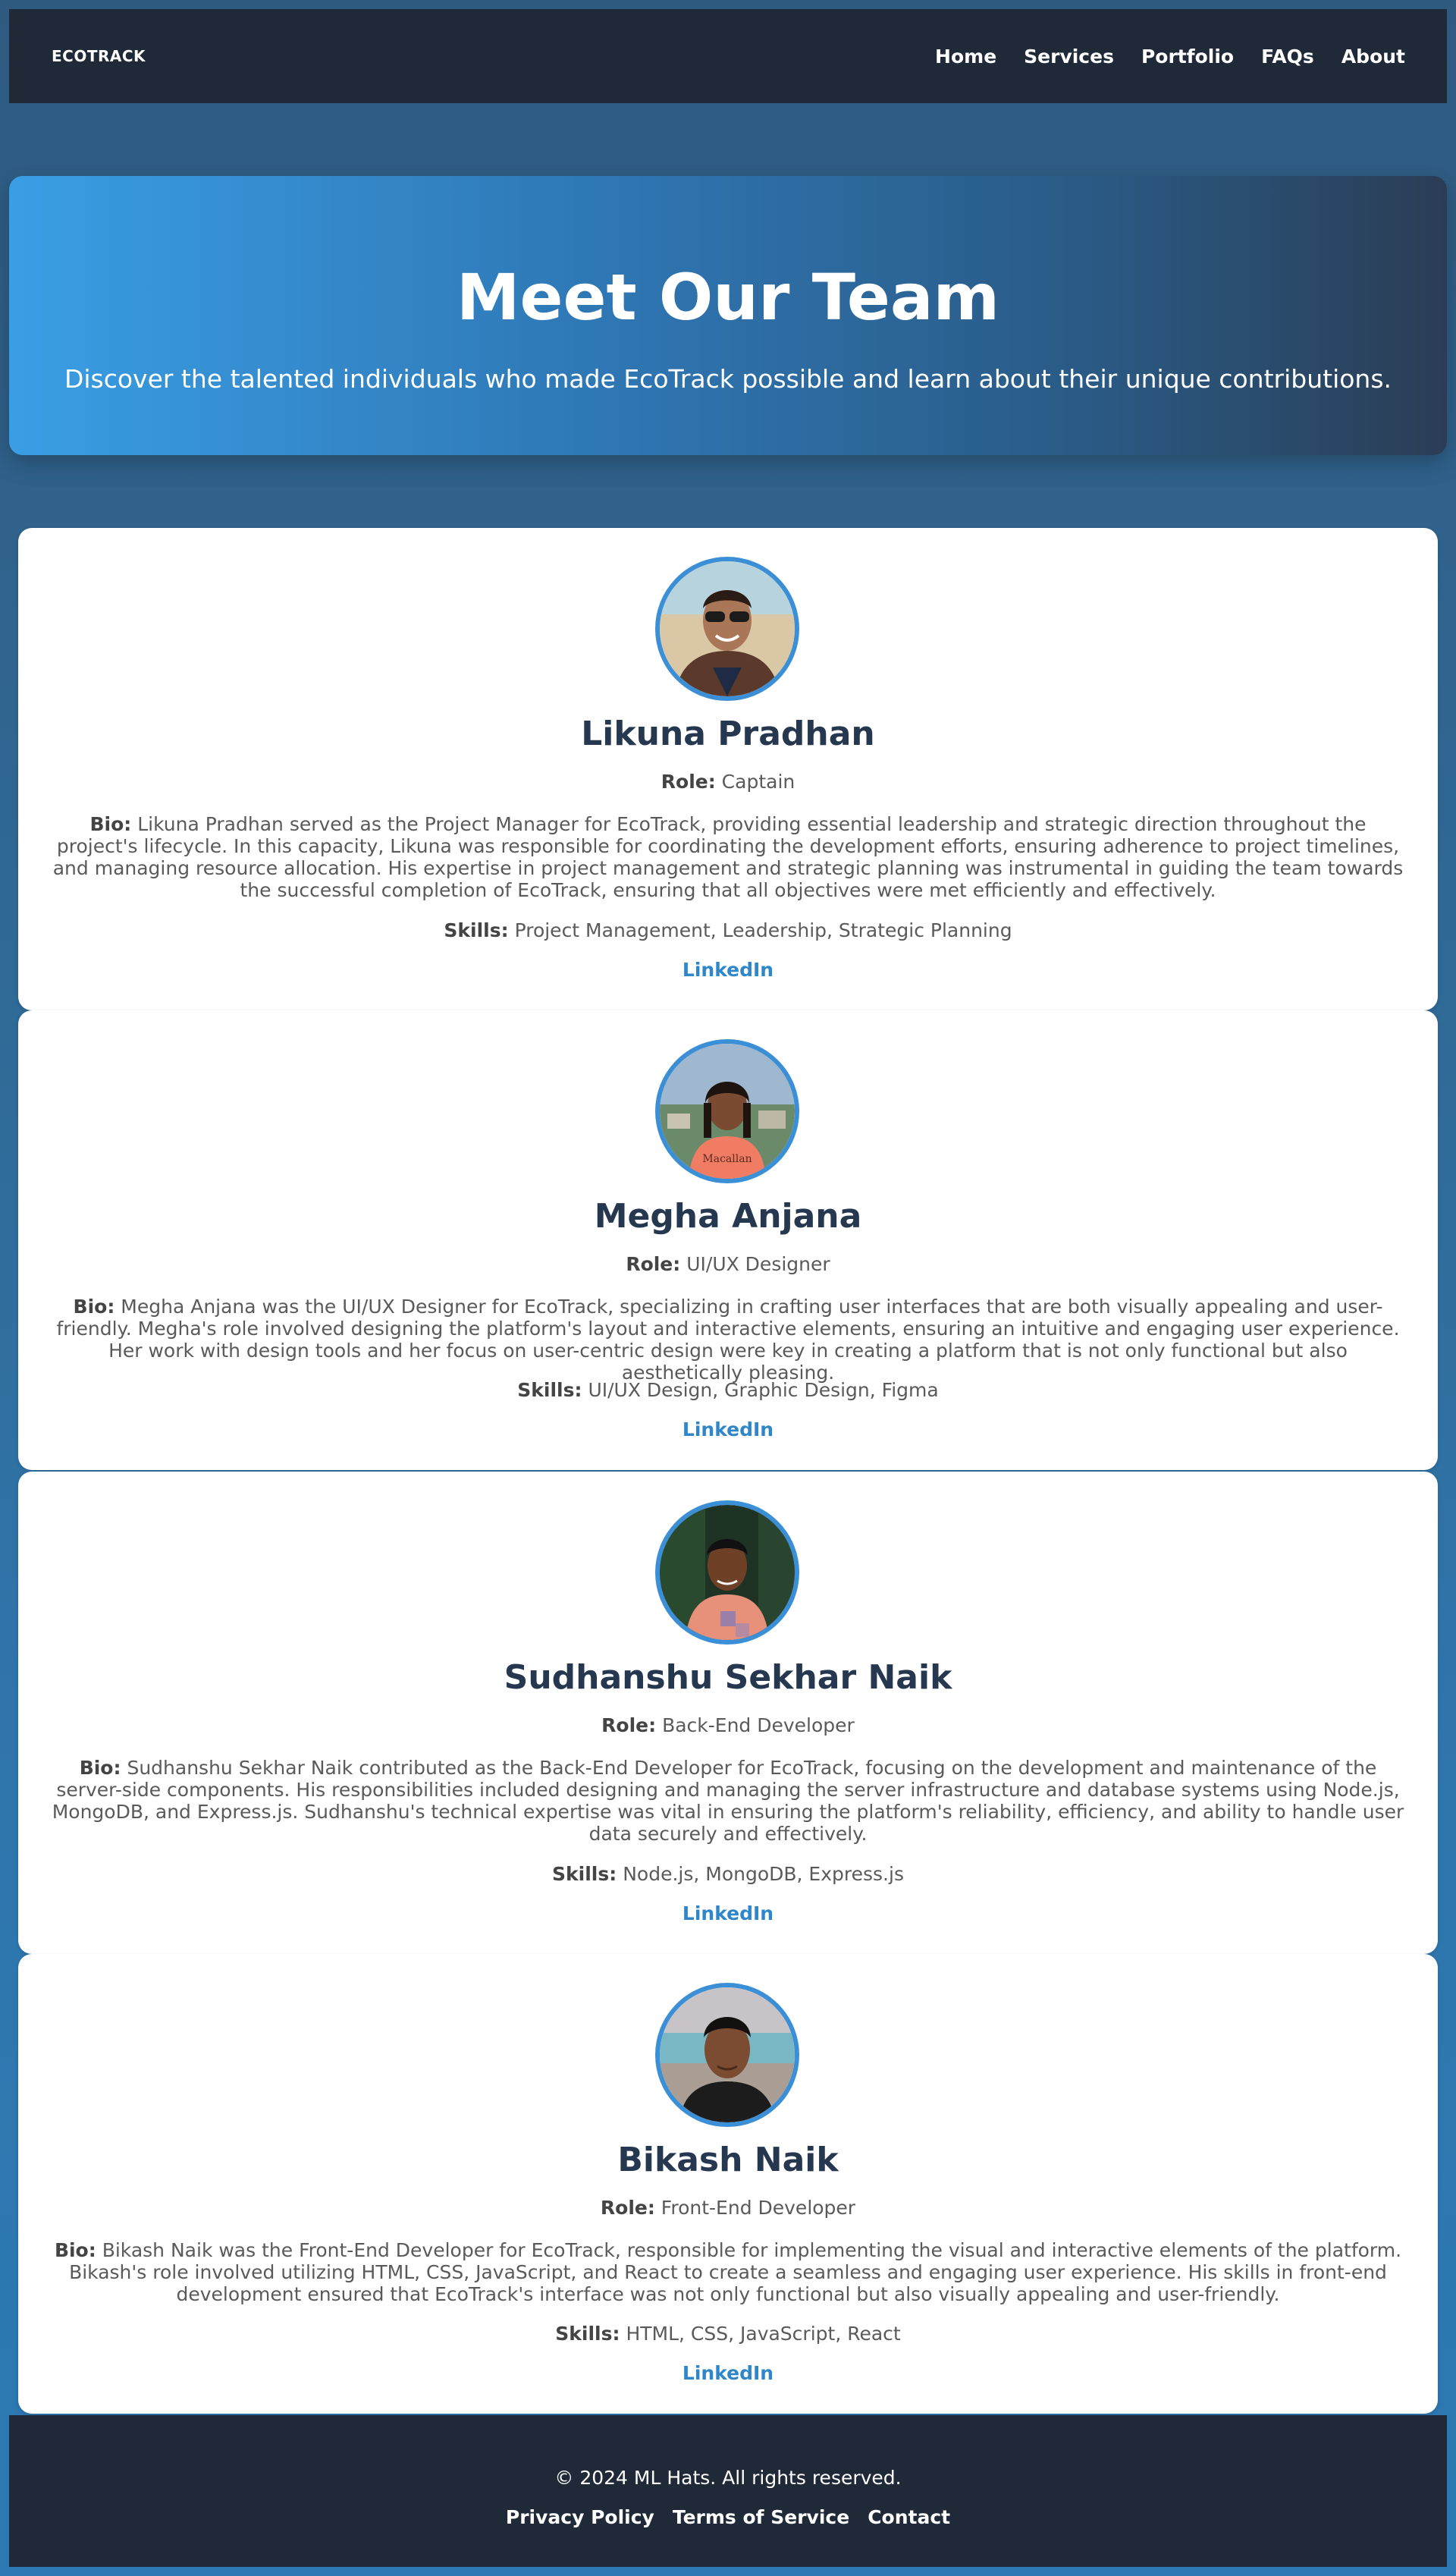 This screenshot has height=2576, width=1456. I want to click on role-value: UI/UX Designer, so click(758, 1264).